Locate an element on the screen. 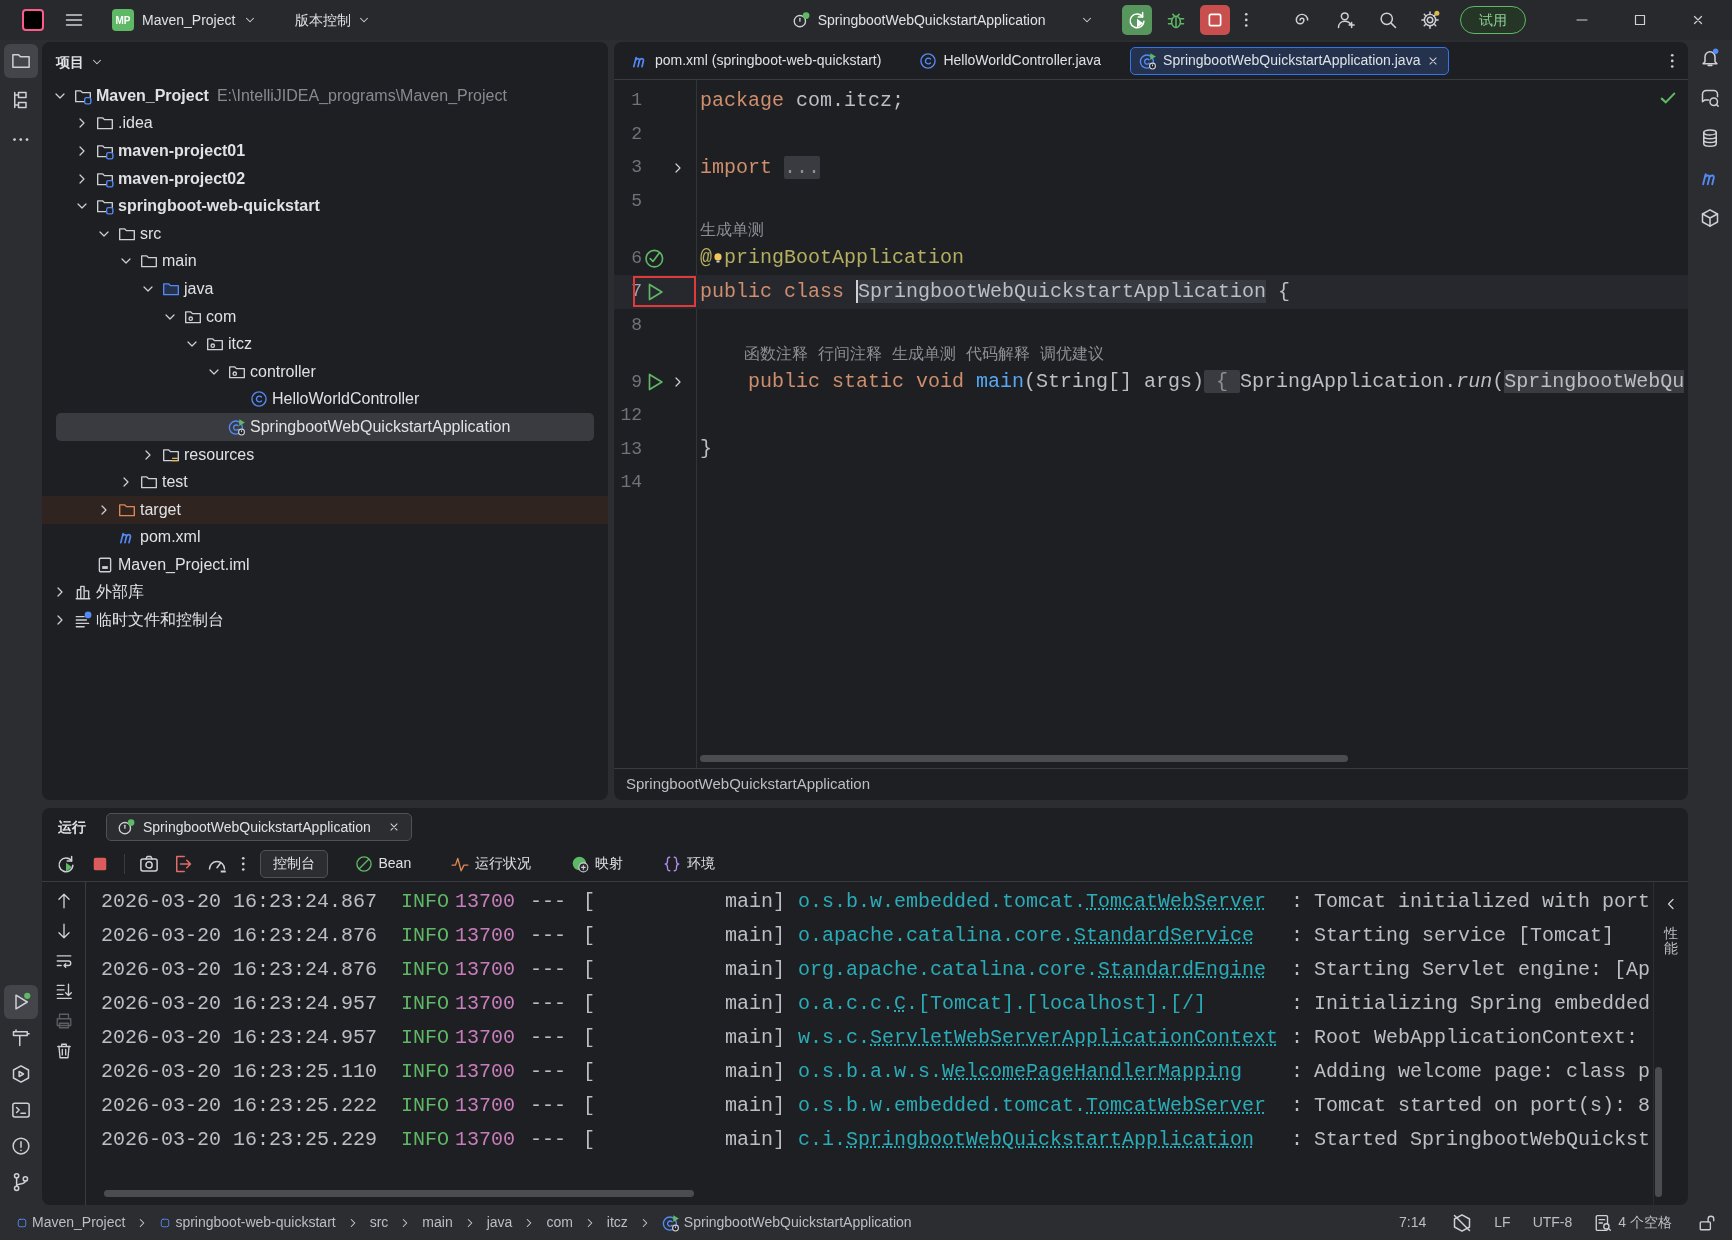  trash-icon is located at coordinates (63, 1051).